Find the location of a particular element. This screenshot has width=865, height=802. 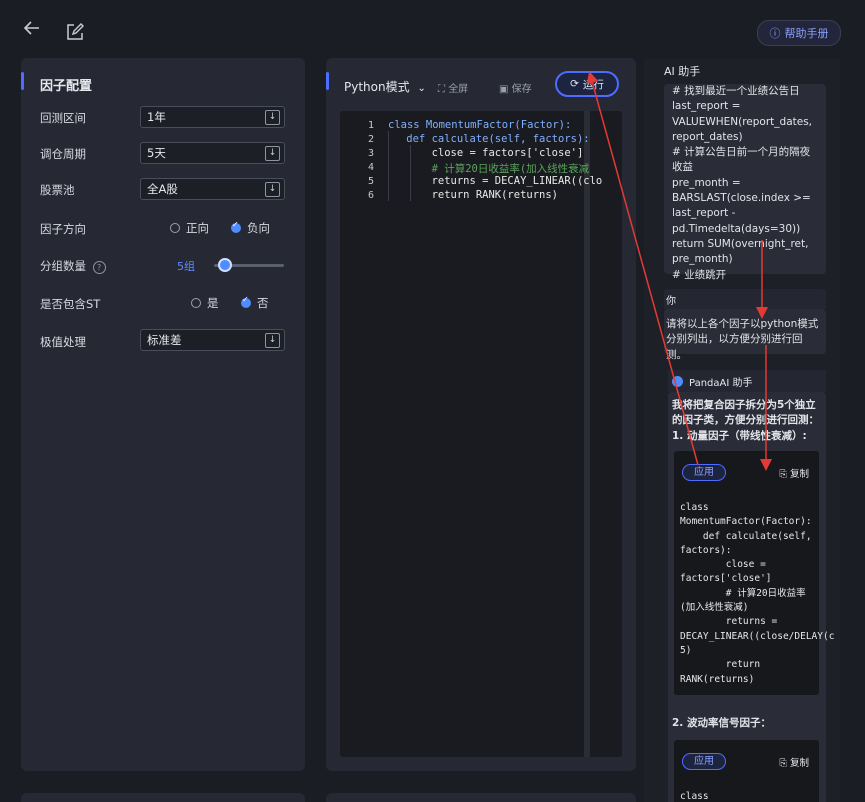

save-label: 保存 is located at coordinates (521, 89).